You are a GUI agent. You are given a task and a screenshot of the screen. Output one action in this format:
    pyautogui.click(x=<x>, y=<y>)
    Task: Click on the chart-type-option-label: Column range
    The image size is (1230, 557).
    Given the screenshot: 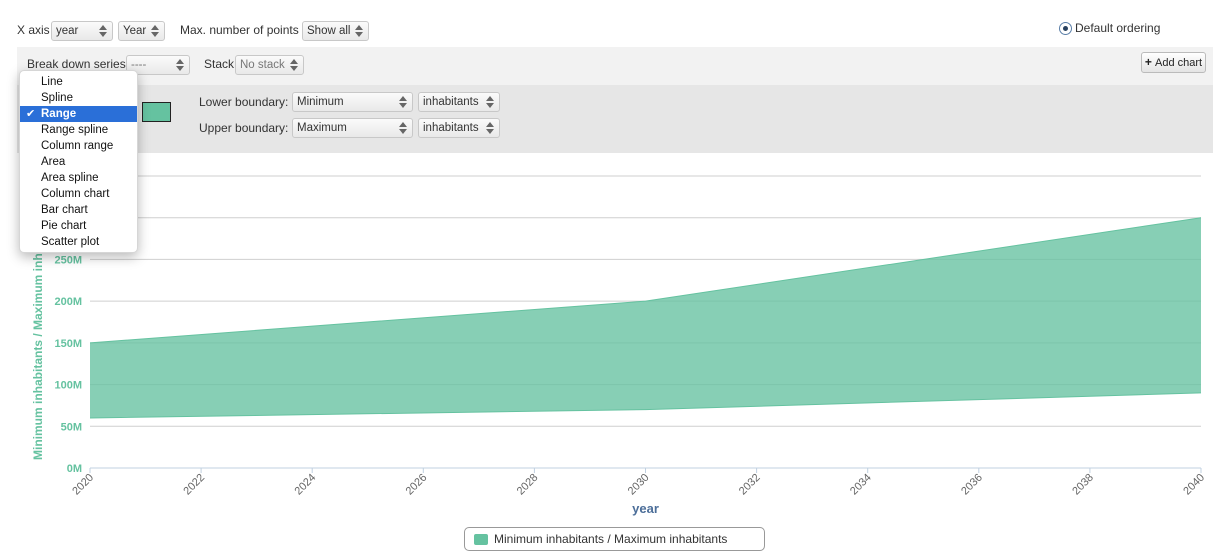 What is the action you would take?
    pyautogui.click(x=77, y=146)
    